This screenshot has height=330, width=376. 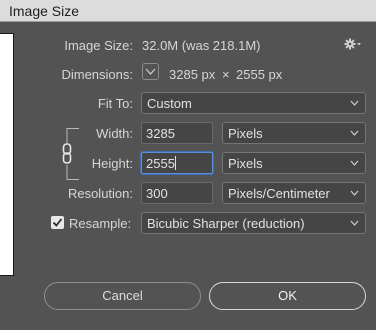 What do you see at coordinates (177, 193) in the screenshot?
I see `resolution-input: 300` at bounding box center [177, 193].